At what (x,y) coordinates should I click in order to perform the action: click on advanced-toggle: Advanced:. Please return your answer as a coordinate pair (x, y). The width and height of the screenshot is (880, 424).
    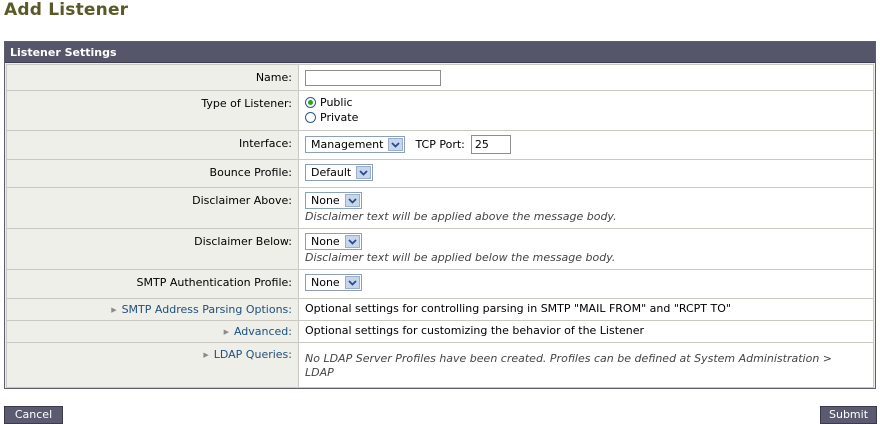
    Looking at the image, I should click on (263, 331).